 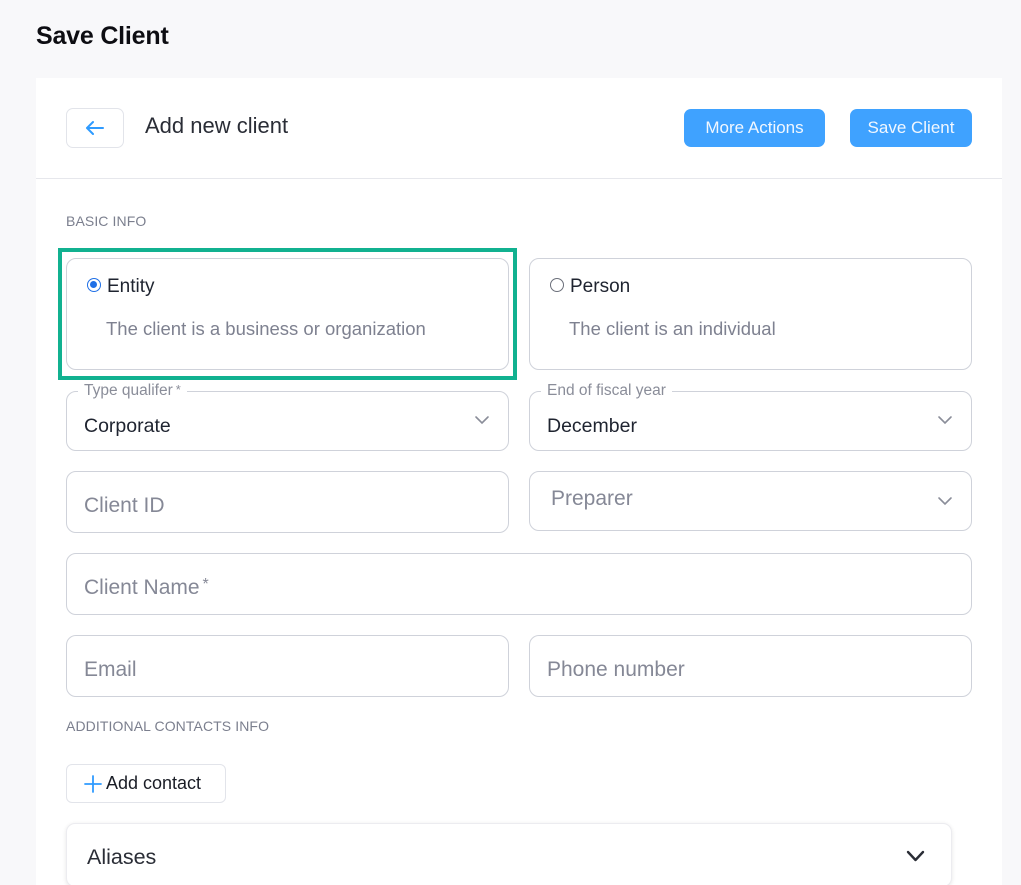 I want to click on fiscal-year-end-select: End of fiscal year December, so click(x=750, y=416).